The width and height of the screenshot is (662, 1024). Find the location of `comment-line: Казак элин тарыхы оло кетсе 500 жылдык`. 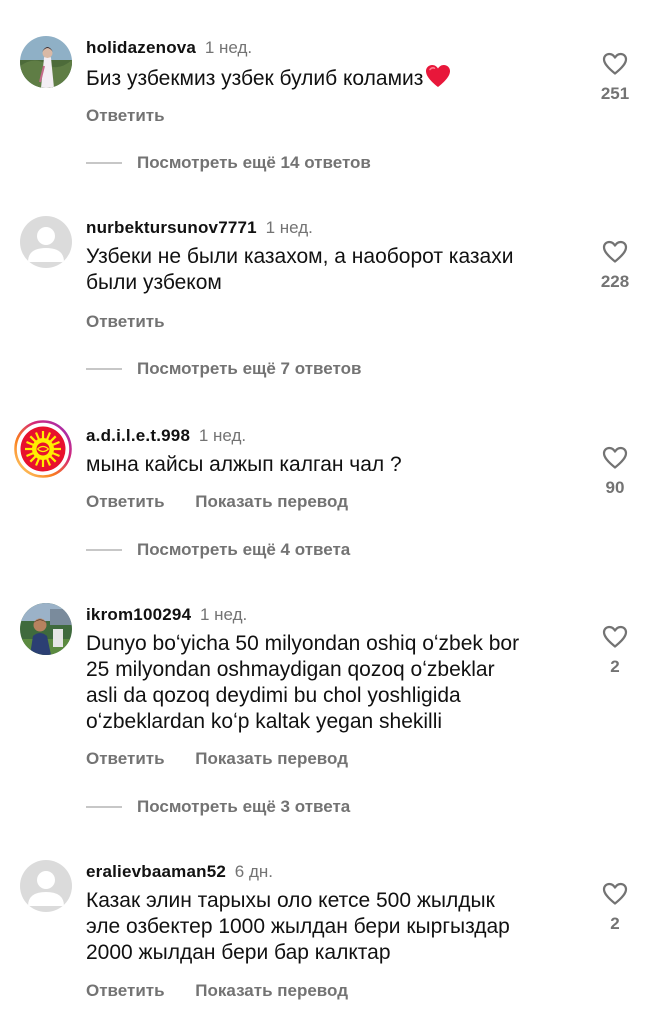

comment-line: Казак элин тарыхы оло кетсе 500 жылдык is located at coordinates (290, 900).